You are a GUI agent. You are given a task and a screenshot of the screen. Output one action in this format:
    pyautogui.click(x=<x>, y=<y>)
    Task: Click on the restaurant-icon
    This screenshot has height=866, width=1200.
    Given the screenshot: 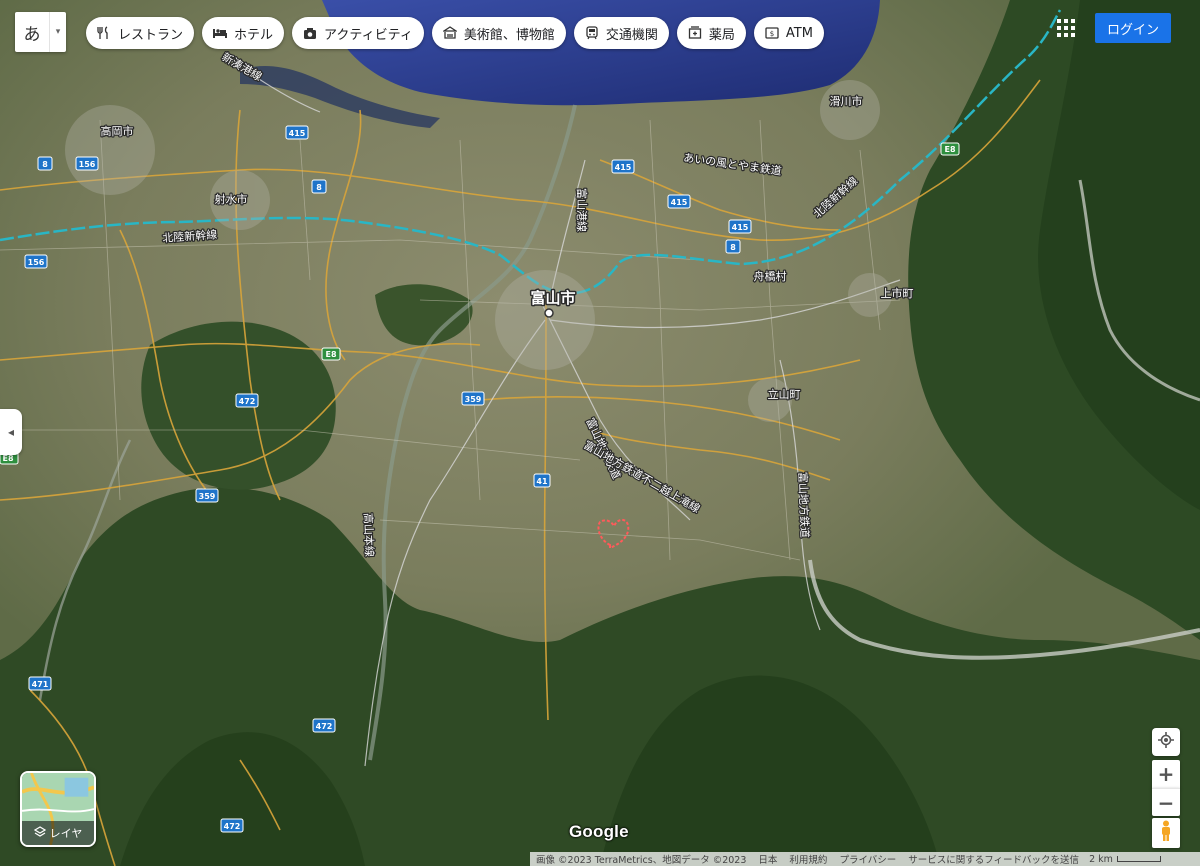 What is the action you would take?
    pyautogui.click(x=104, y=33)
    